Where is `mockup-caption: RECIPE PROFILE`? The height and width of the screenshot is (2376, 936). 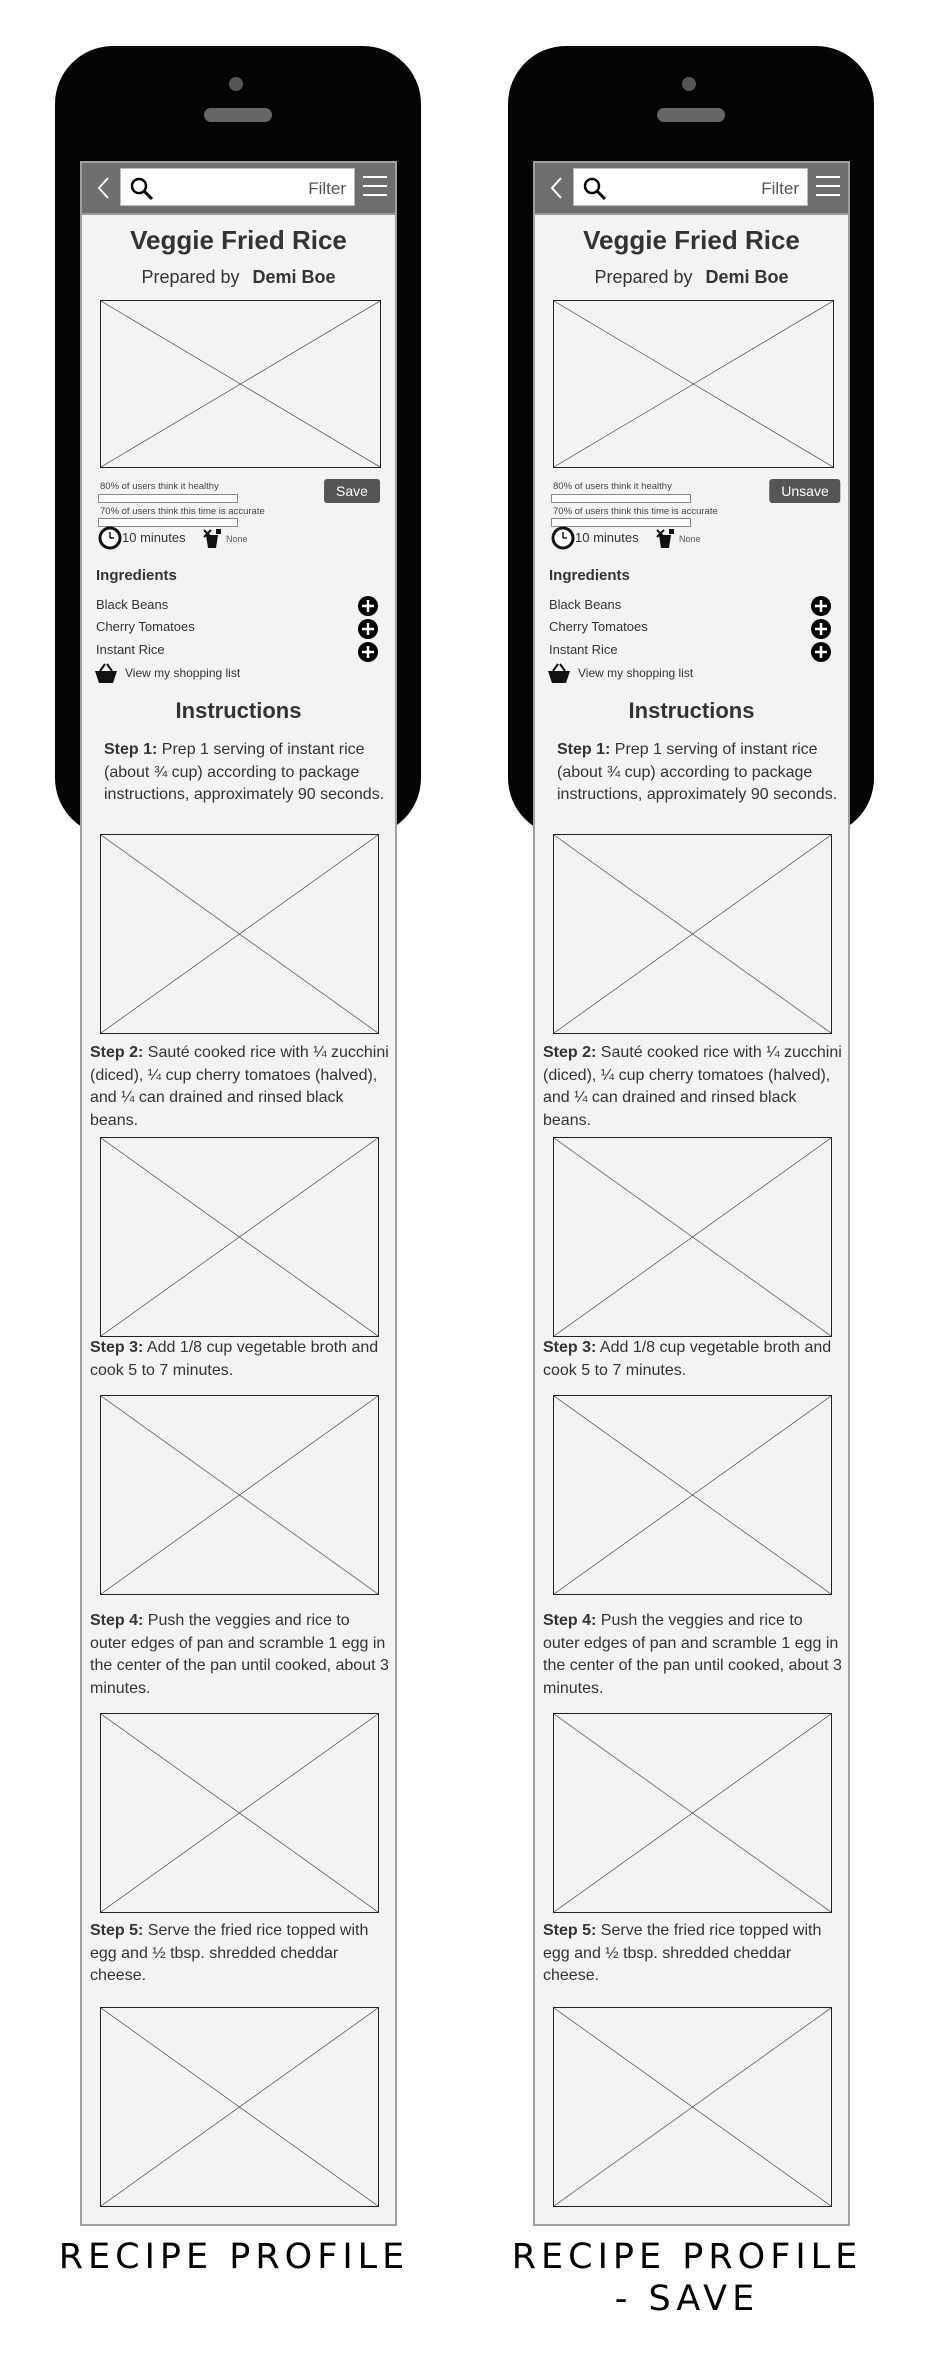
mockup-caption: RECIPE PROFILE is located at coordinates (234, 2257).